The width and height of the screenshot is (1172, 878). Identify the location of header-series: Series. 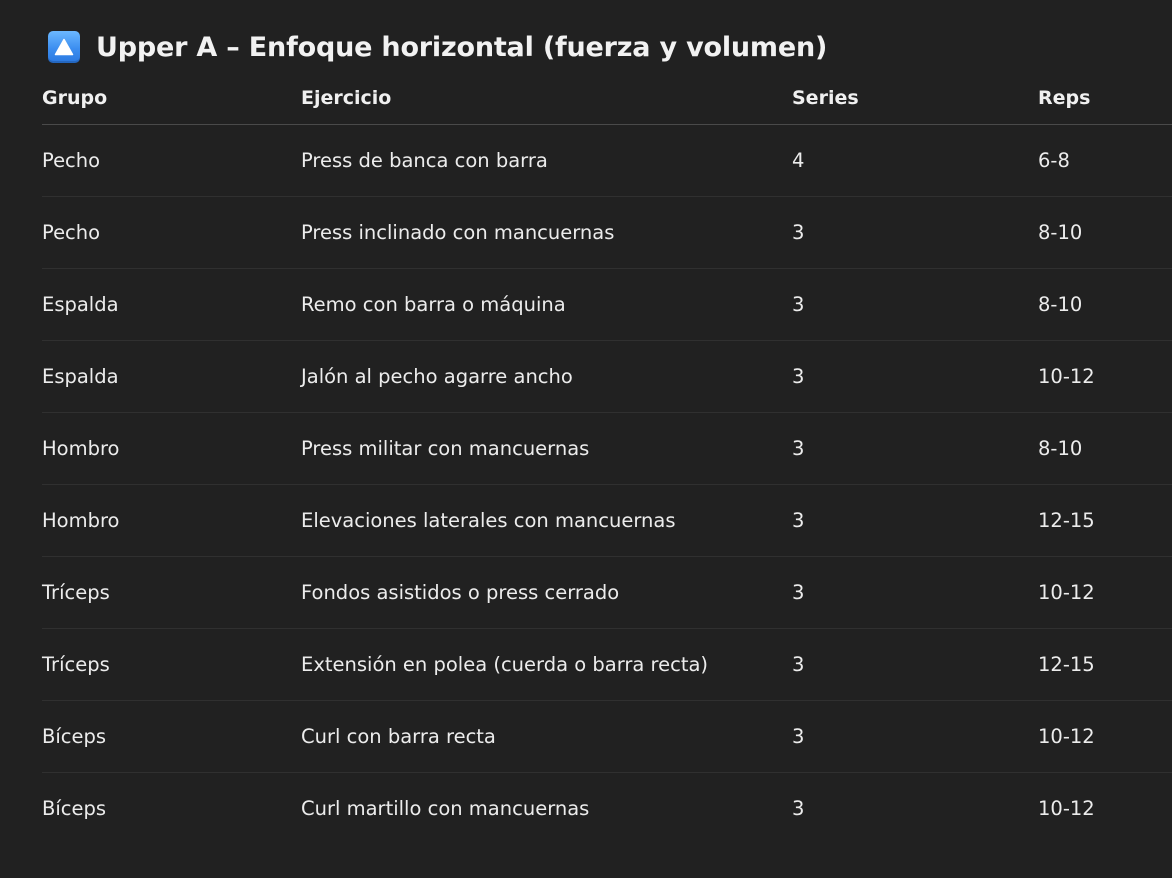
(915, 98).